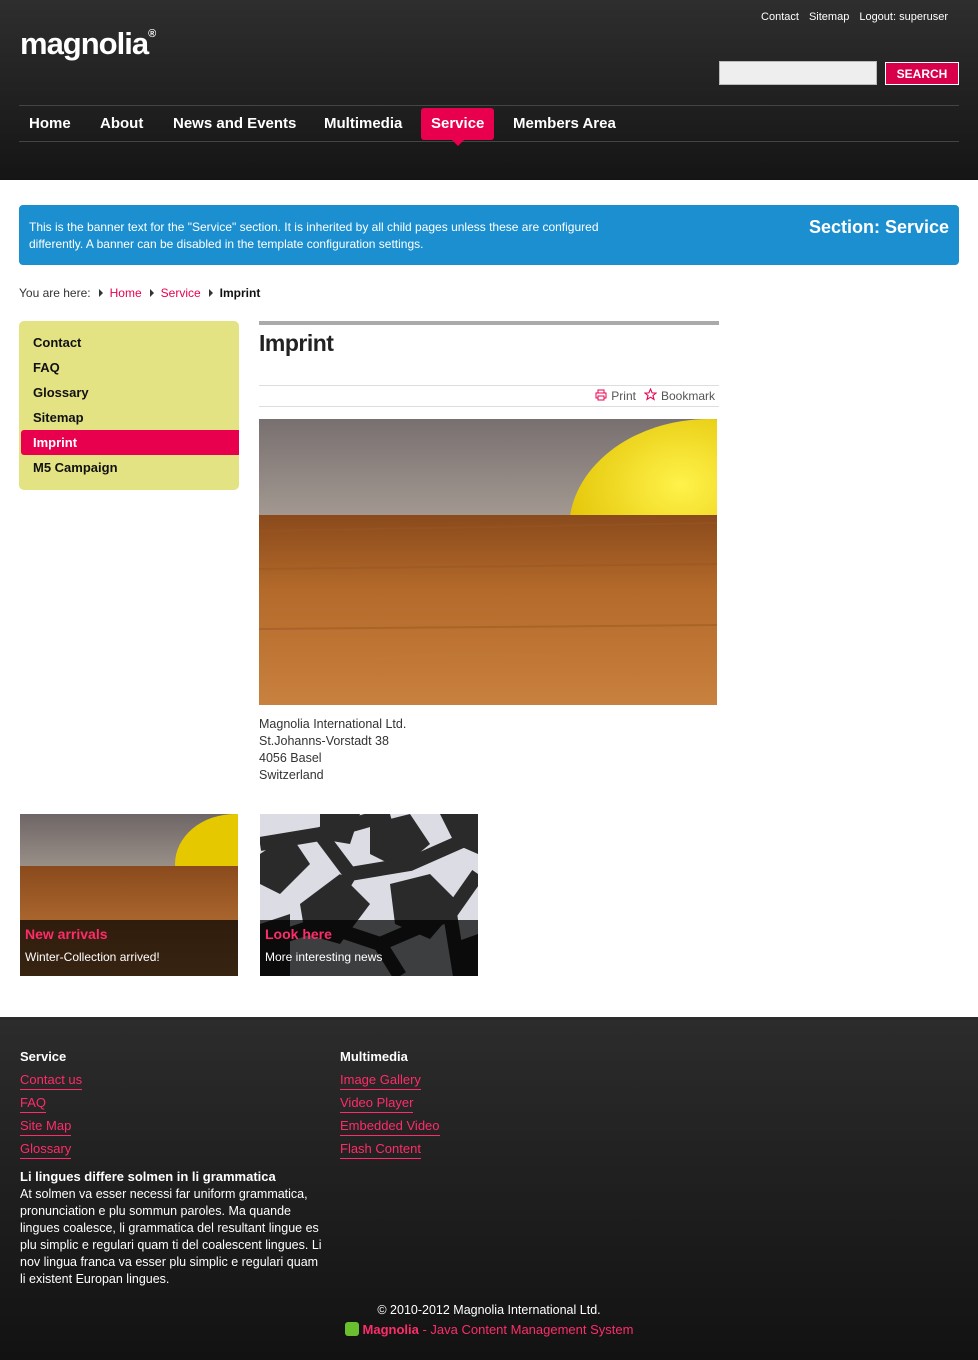  I want to click on content-top-rule, so click(489, 323).